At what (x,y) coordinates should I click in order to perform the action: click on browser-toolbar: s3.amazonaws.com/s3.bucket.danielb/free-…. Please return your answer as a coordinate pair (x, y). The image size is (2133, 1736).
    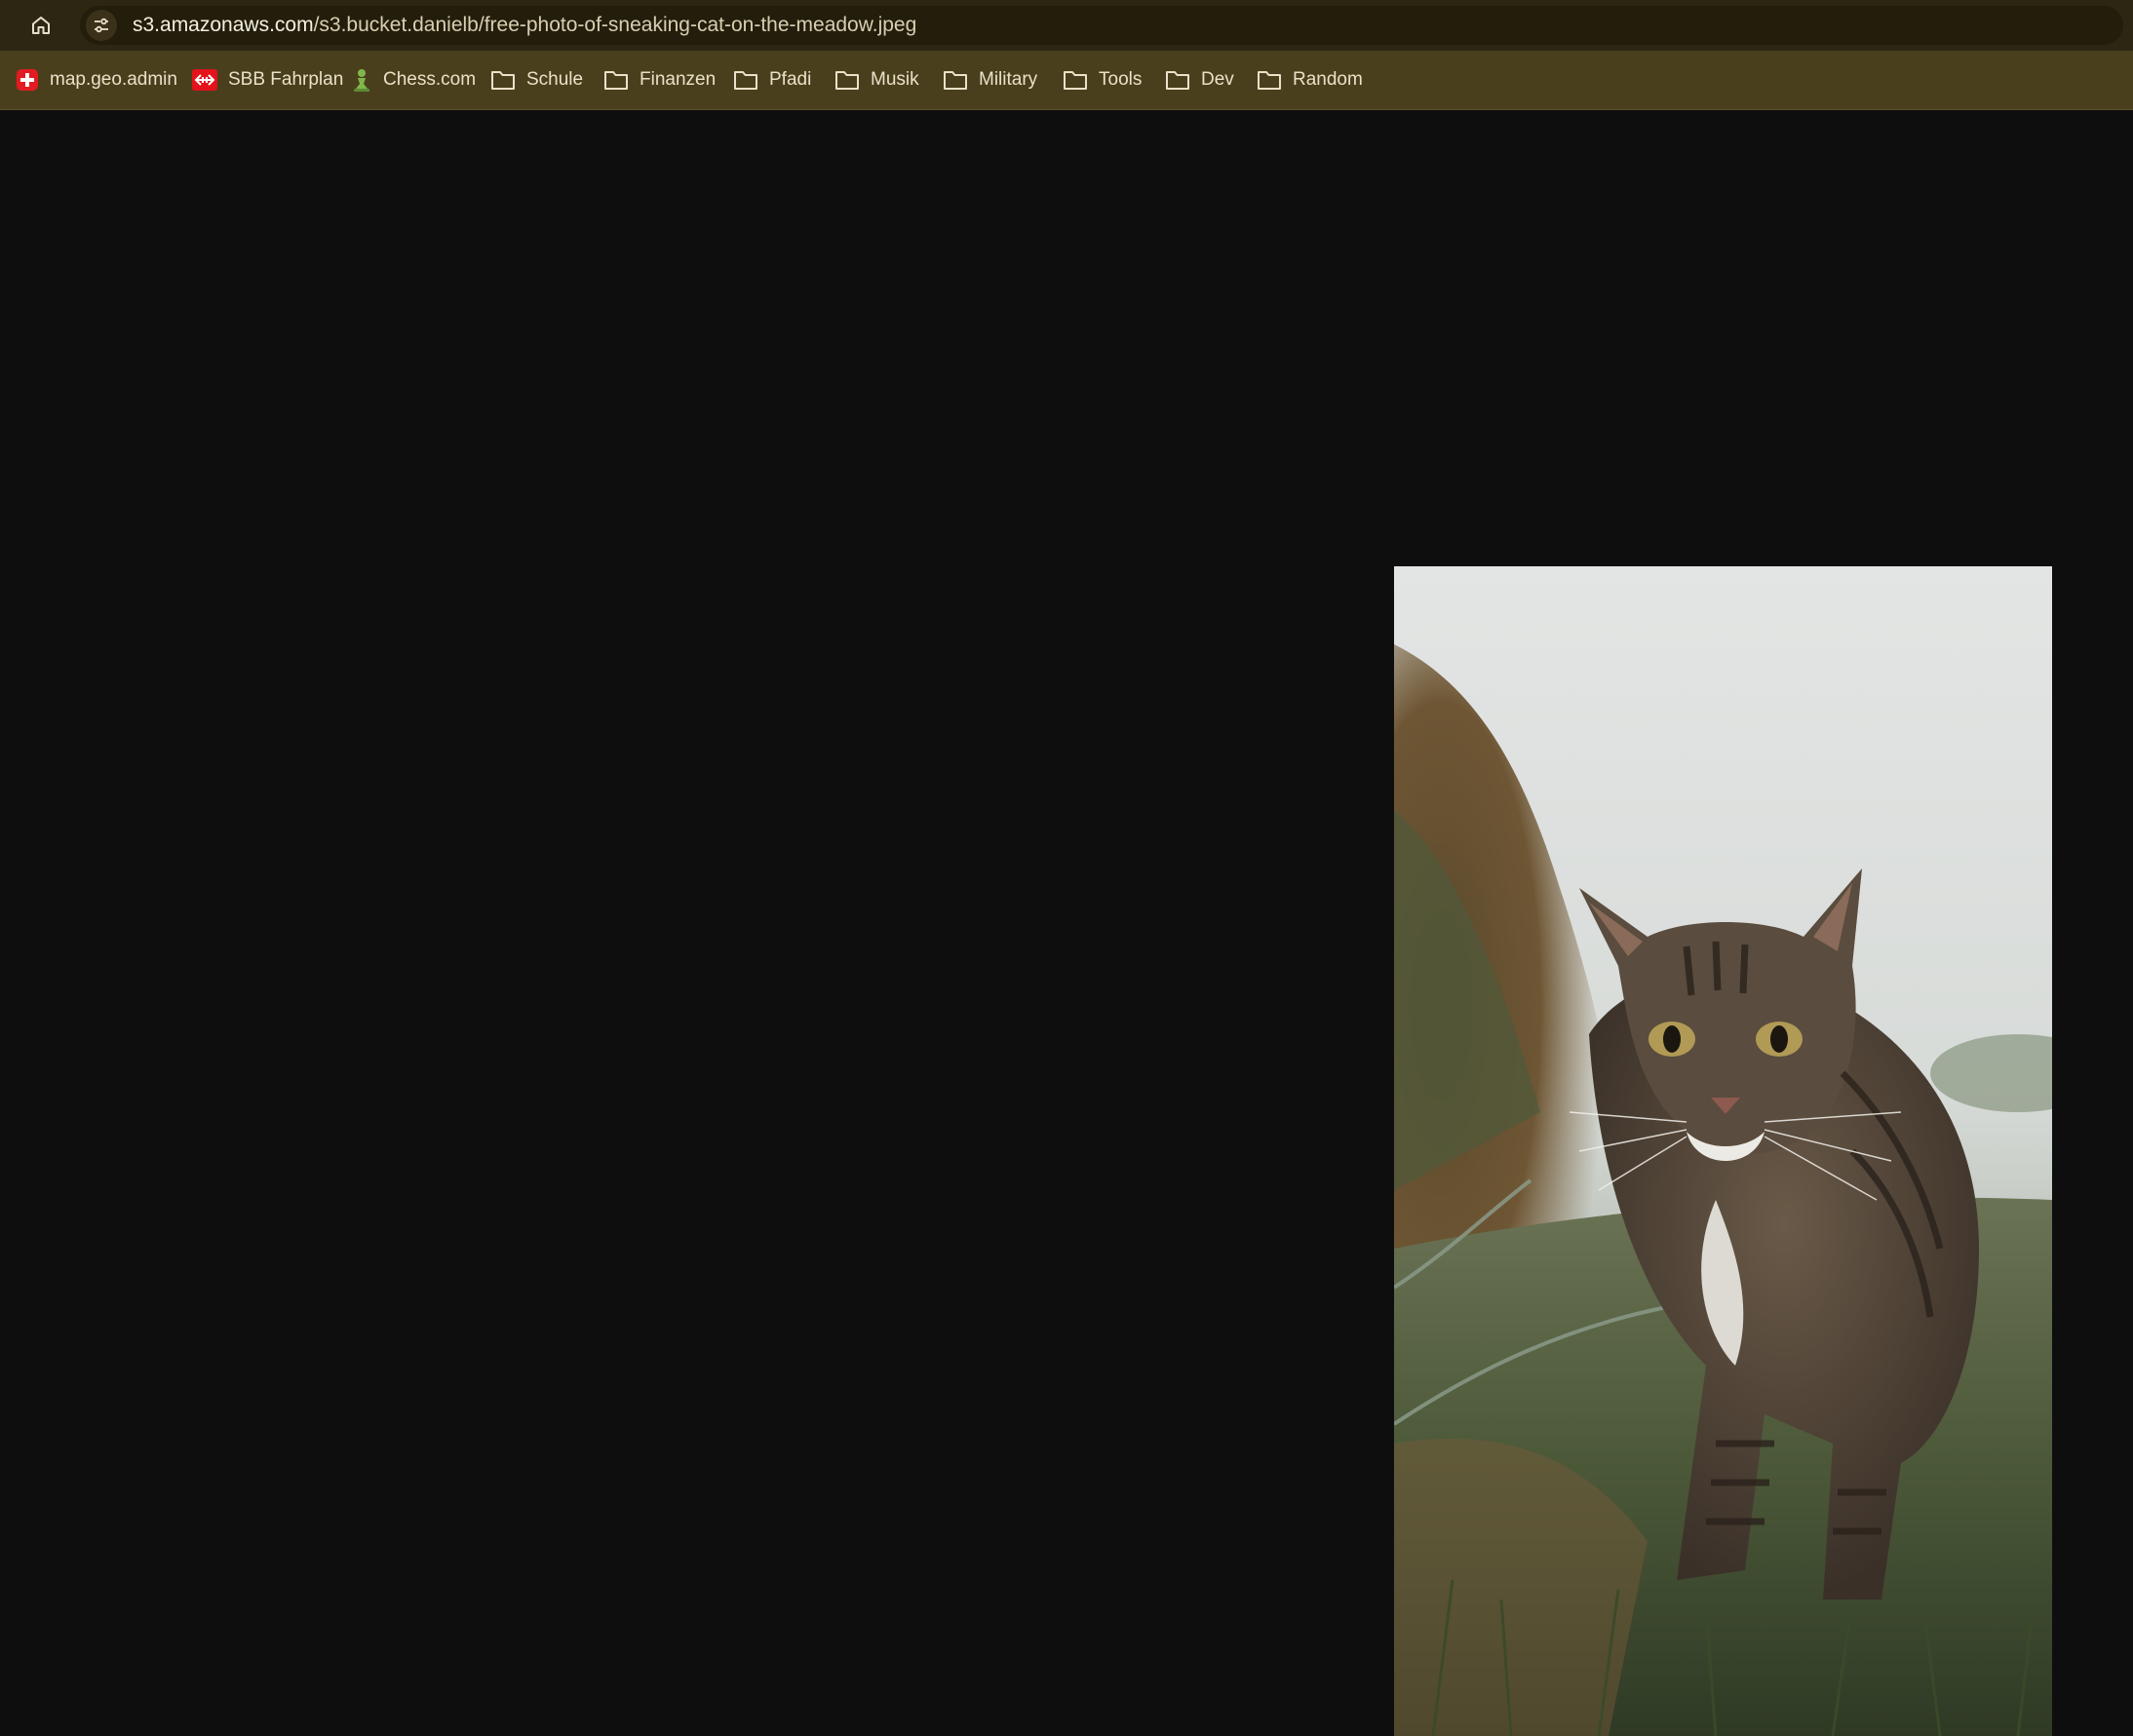
    Looking at the image, I should click on (1066, 25).